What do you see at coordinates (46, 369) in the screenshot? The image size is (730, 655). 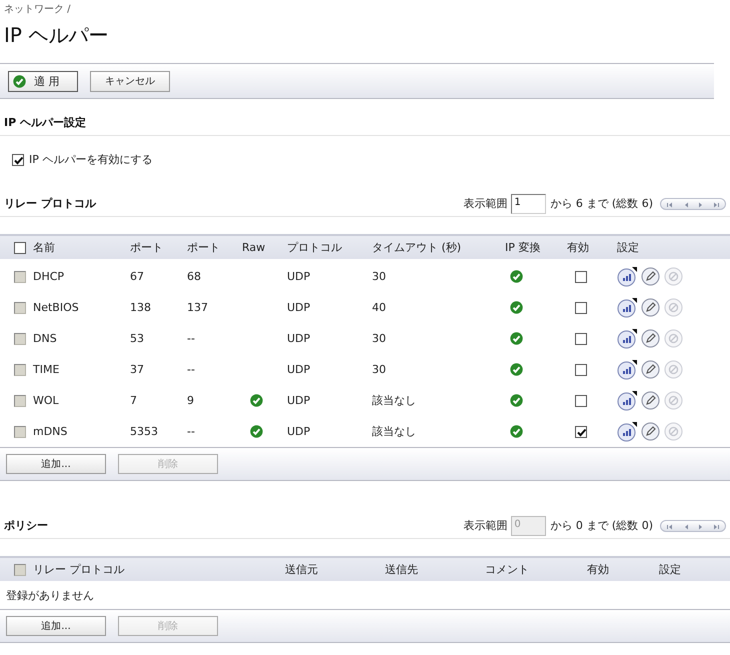 I see `table-cell: TIME` at bounding box center [46, 369].